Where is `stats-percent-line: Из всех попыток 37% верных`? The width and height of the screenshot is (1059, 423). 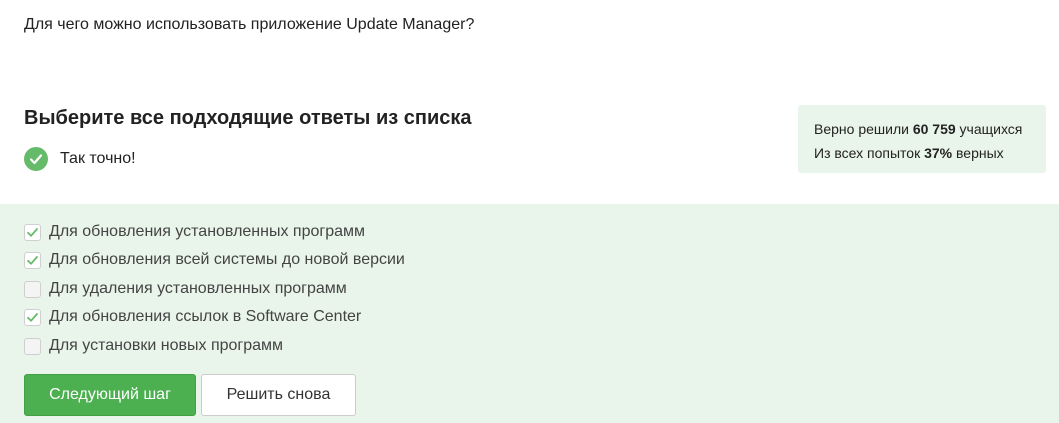 stats-percent-line: Из всех попыток 37% верных is located at coordinates (922, 153).